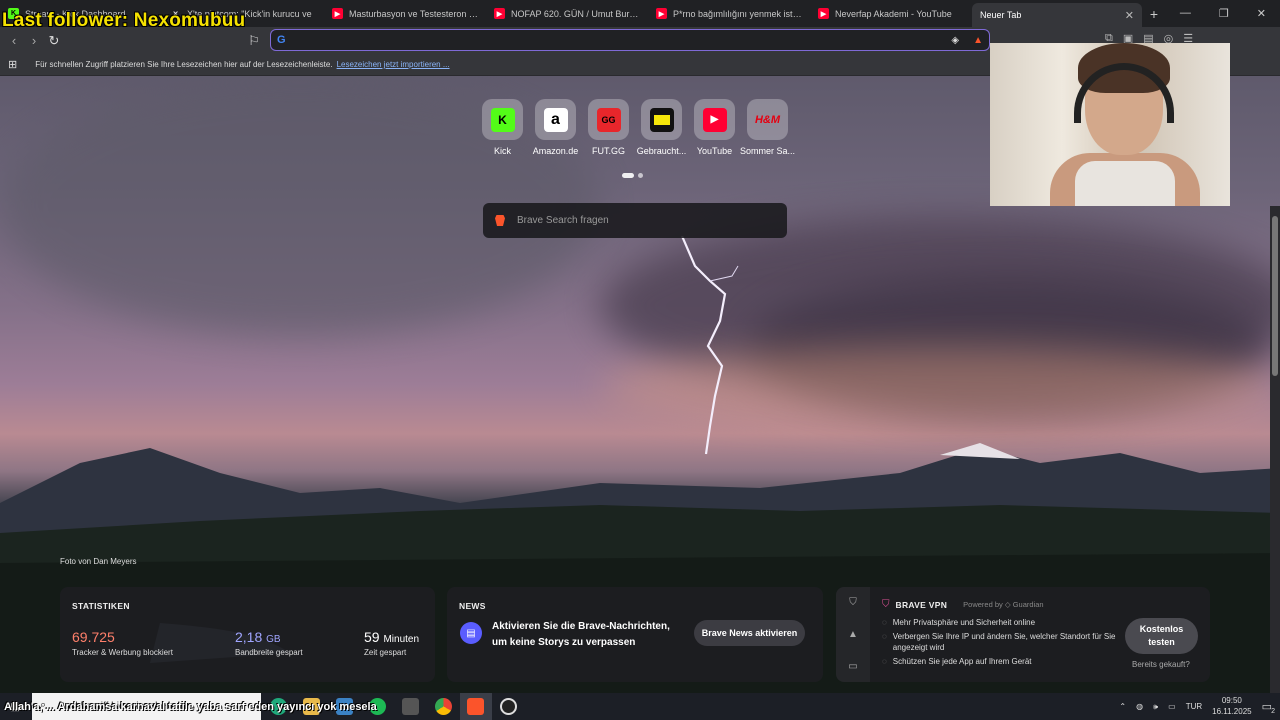 This screenshot has height=720, width=1280. What do you see at coordinates (471, 633) in the screenshot?
I see `news-icon: ▤` at bounding box center [471, 633].